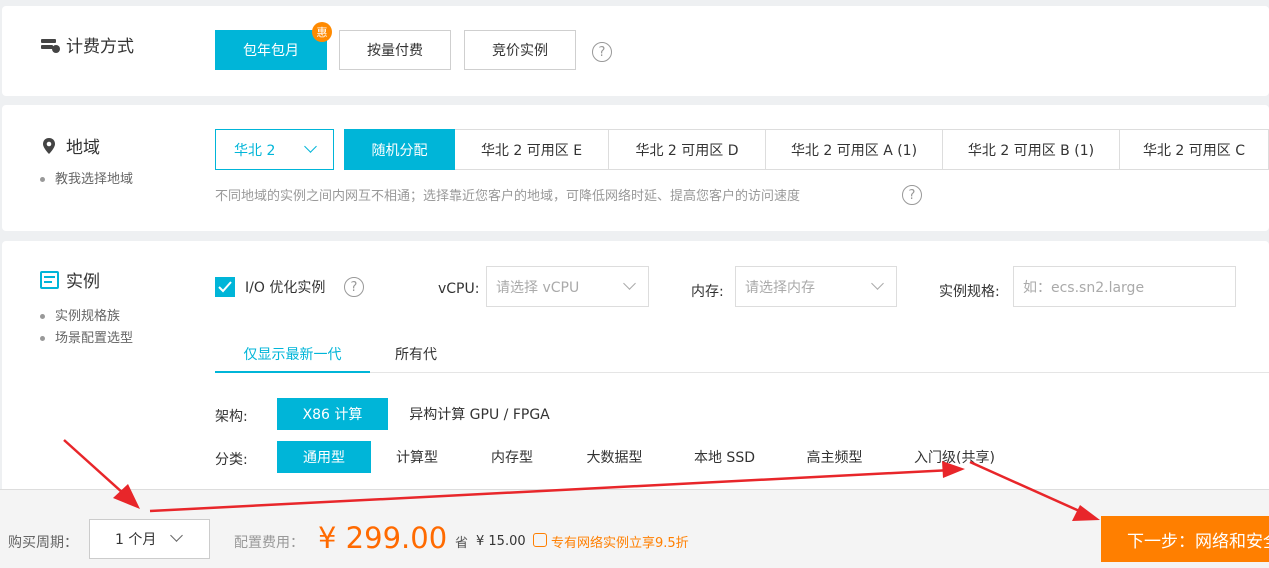 The height and width of the screenshot is (568, 1269). I want to click on memory-label: 内存:, so click(707, 292).